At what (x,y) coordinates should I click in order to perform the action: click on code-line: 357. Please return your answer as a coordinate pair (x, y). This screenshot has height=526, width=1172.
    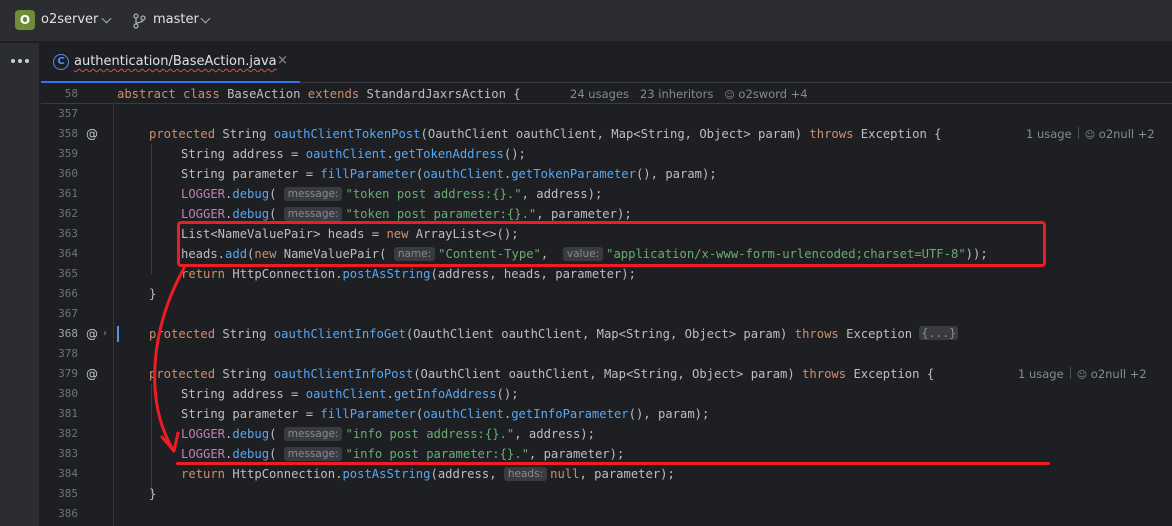
    Looking at the image, I should click on (606, 114).